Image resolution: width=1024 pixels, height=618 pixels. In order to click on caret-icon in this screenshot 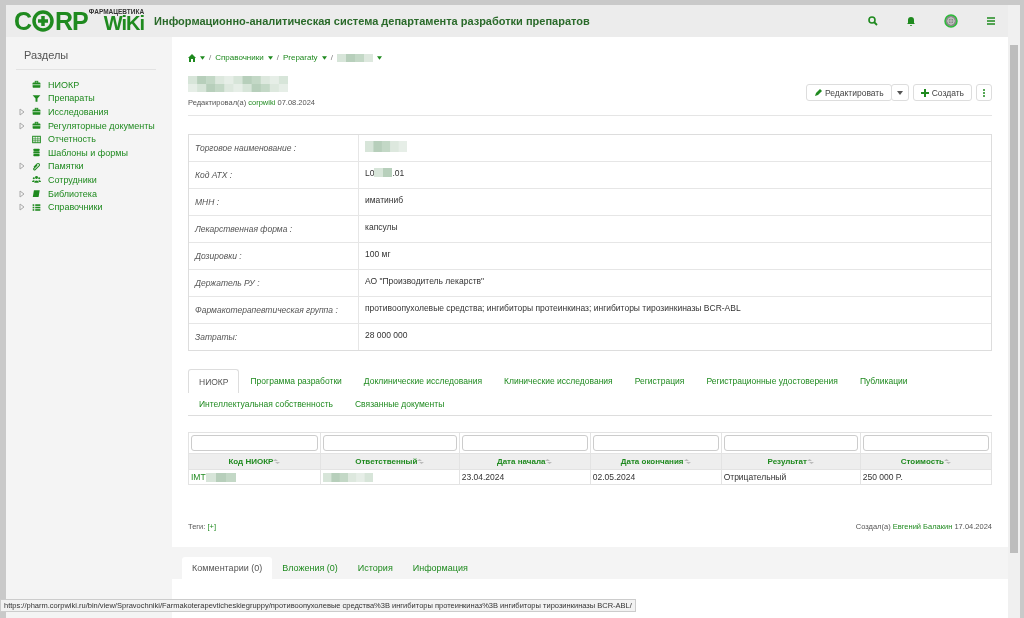, I will do `click(899, 92)`.